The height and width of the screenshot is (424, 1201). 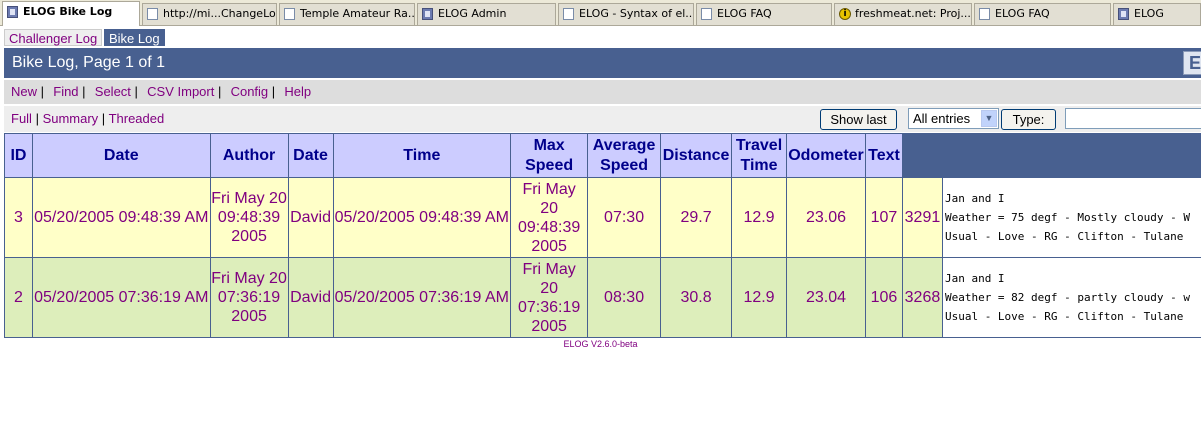 What do you see at coordinates (249, 155) in the screenshot?
I see `column-header-author: Author` at bounding box center [249, 155].